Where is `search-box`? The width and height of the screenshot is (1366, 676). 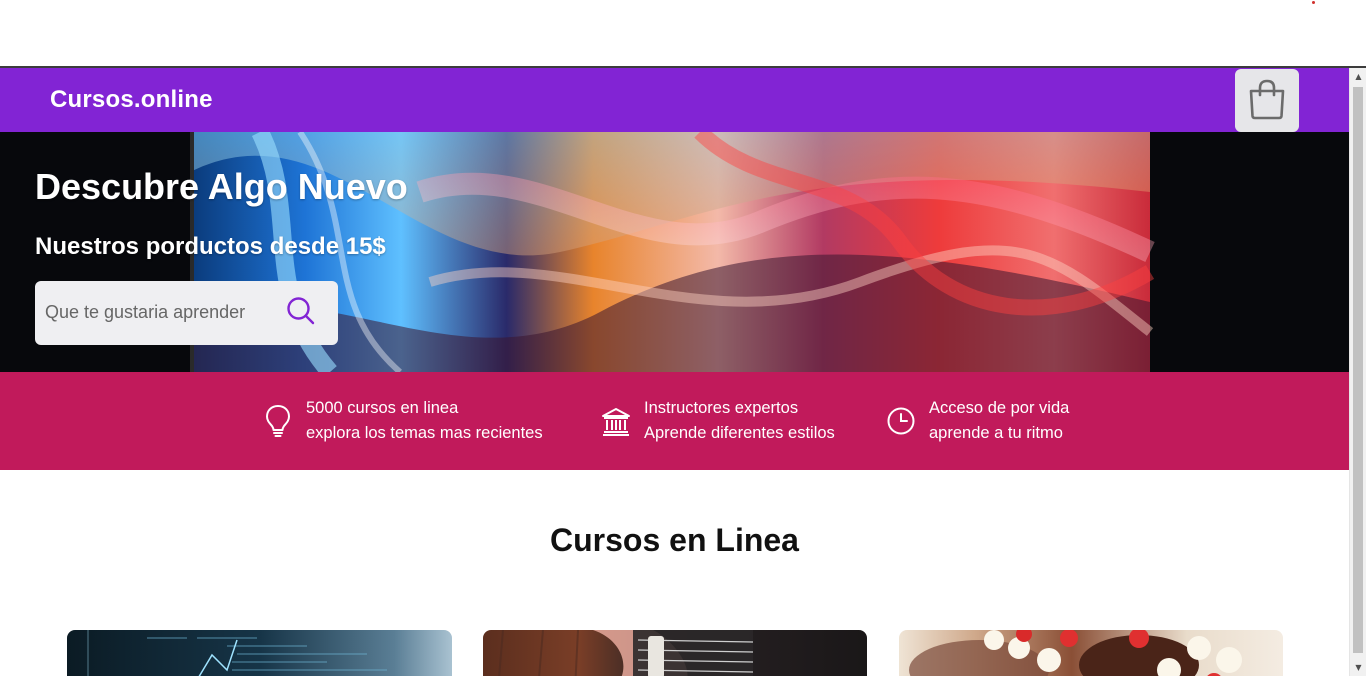 search-box is located at coordinates (186, 313).